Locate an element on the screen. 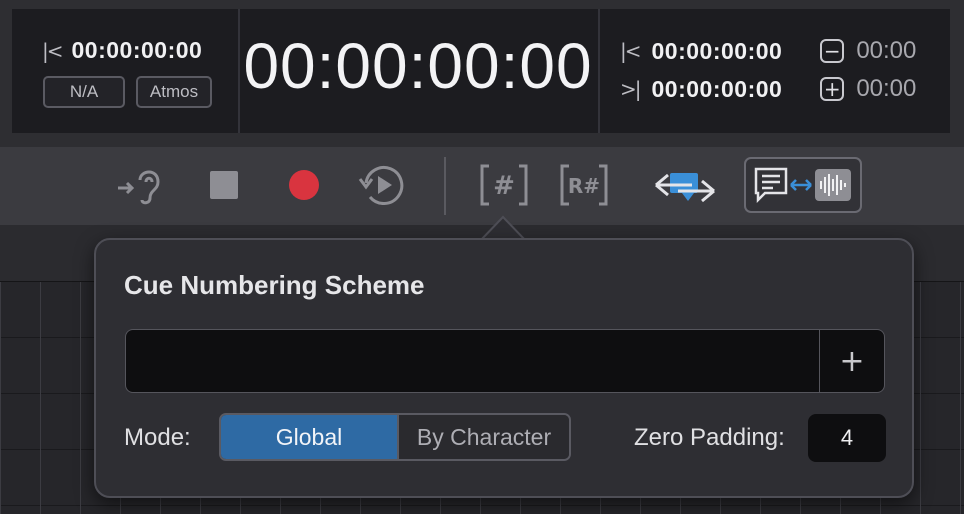 Image resolution: width=964 pixels, height=514 pixels. right-out-row: >| 00:00:00:00 + 00:00 is located at coordinates (768, 89).